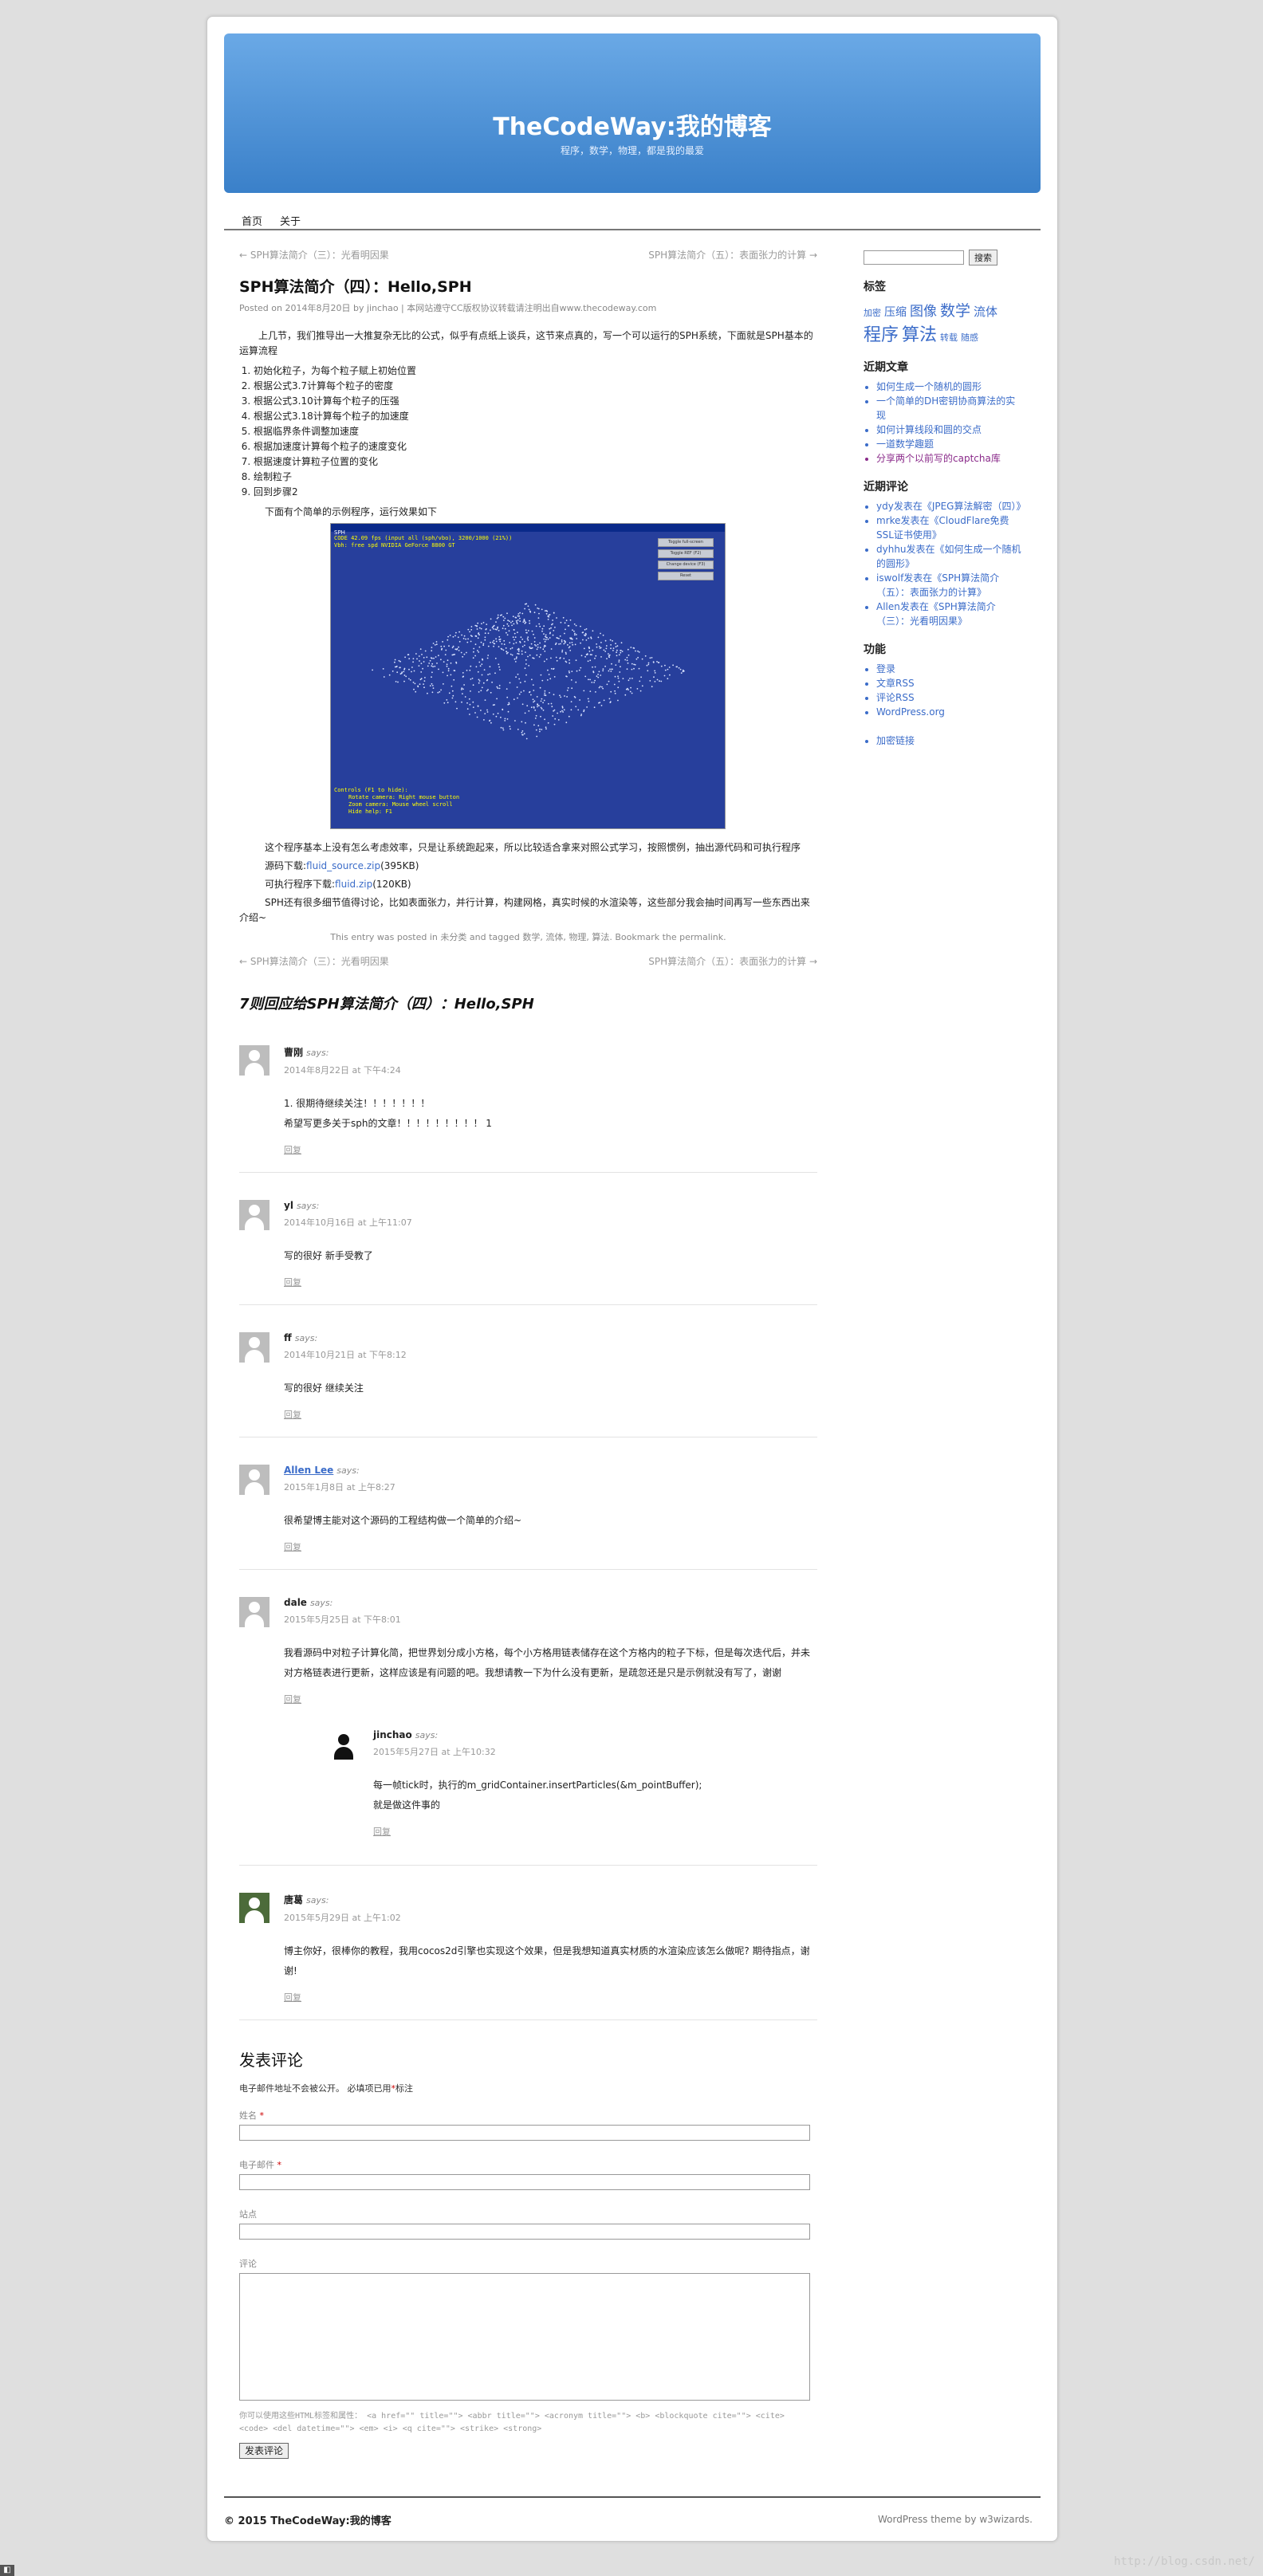 This screenshot has height=2576, width=1263. Describe the element at coordinates (895, 312) in the screenshot. I see `tag-cloud-link: 压缩` at that location.